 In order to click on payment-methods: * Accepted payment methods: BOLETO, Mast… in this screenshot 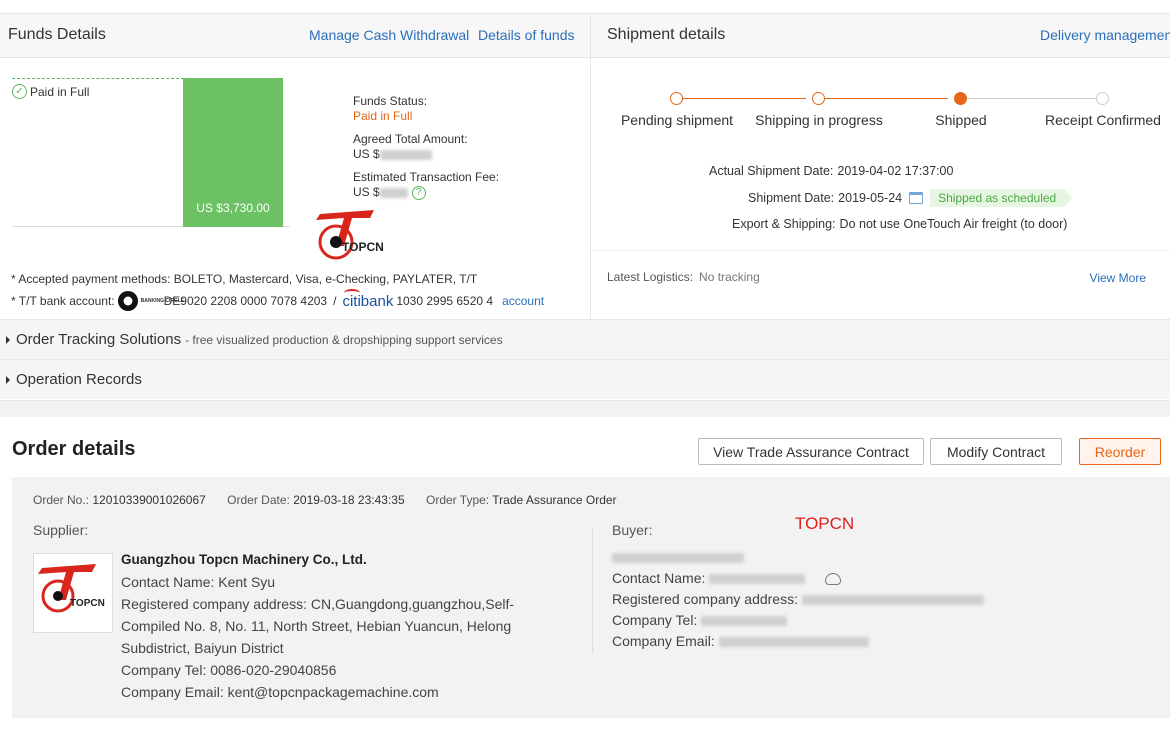, I will do `click(244, 279)`.